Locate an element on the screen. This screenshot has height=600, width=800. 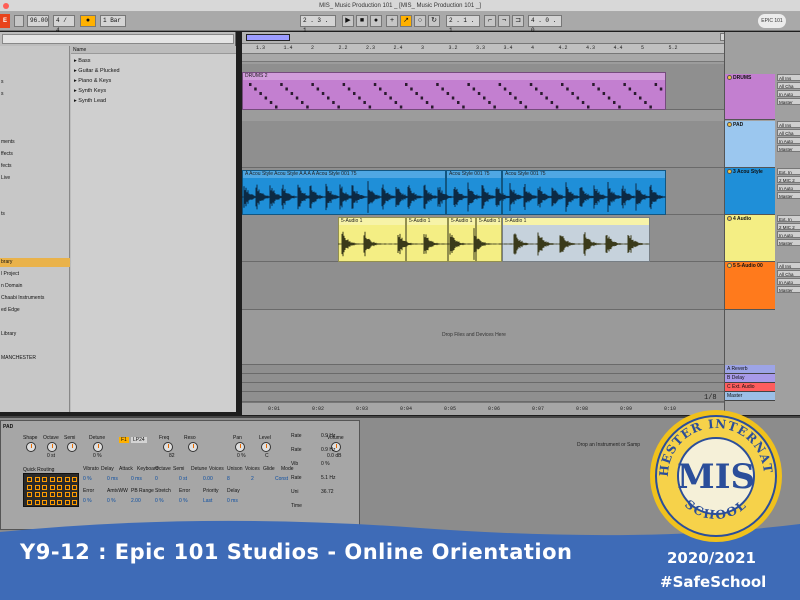
quantize-select: 1 Bar is located at coordinates (113, 21).